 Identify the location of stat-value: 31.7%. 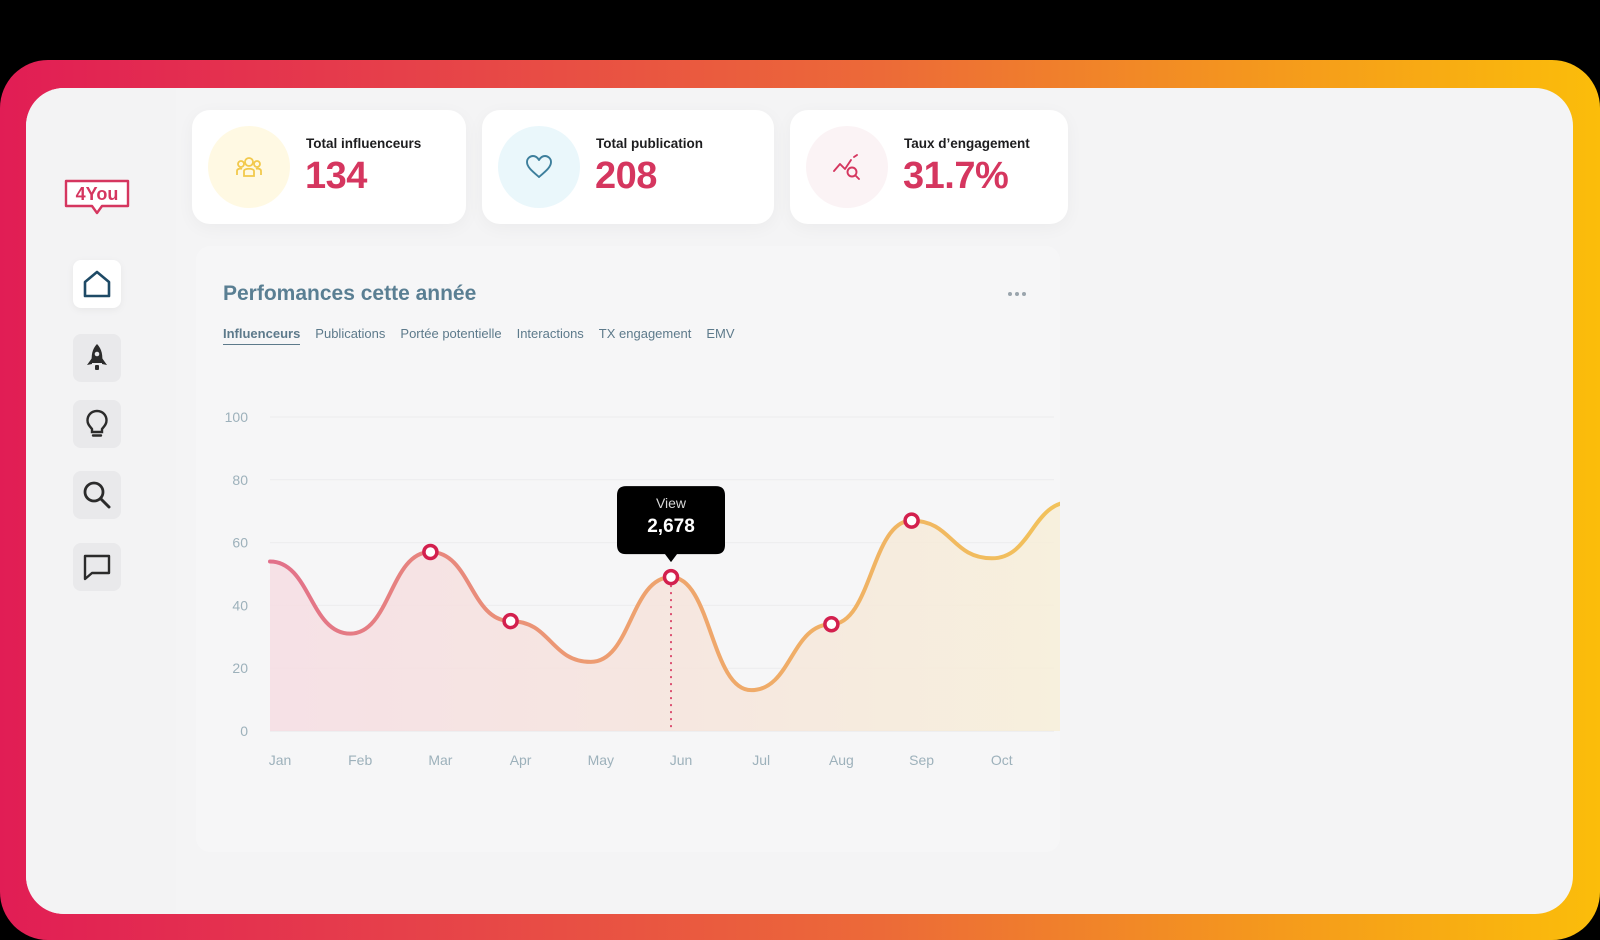
(956, 176).